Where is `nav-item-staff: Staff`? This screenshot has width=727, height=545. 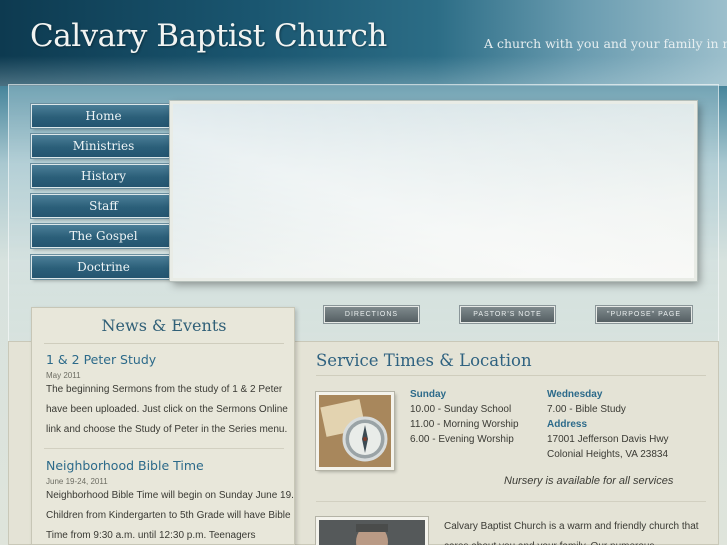 nav-item-staff: Staff is located at coordinates (103, 206).